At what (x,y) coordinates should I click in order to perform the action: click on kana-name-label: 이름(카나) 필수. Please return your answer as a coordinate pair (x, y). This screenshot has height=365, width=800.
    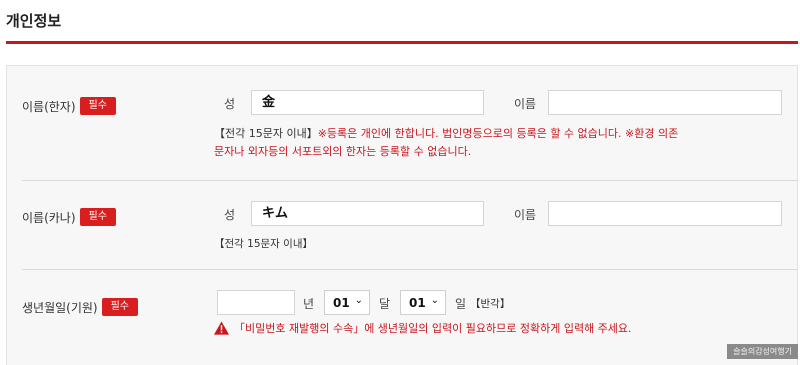
    Looking at the image, I should click on (69, 217).